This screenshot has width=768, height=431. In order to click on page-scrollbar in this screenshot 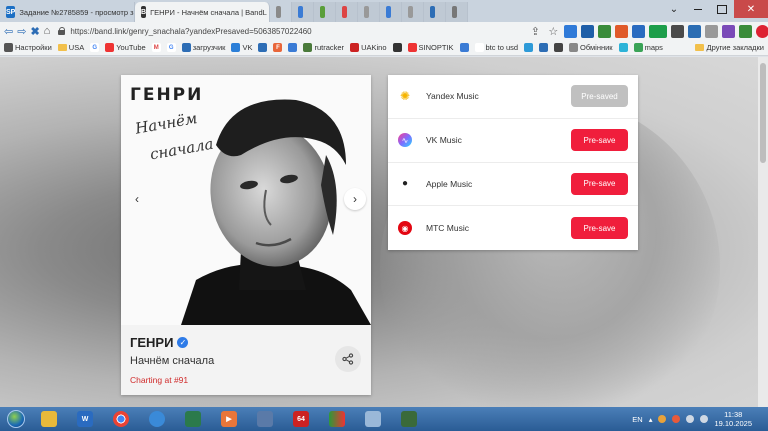, I will do `click(763, 232)`.